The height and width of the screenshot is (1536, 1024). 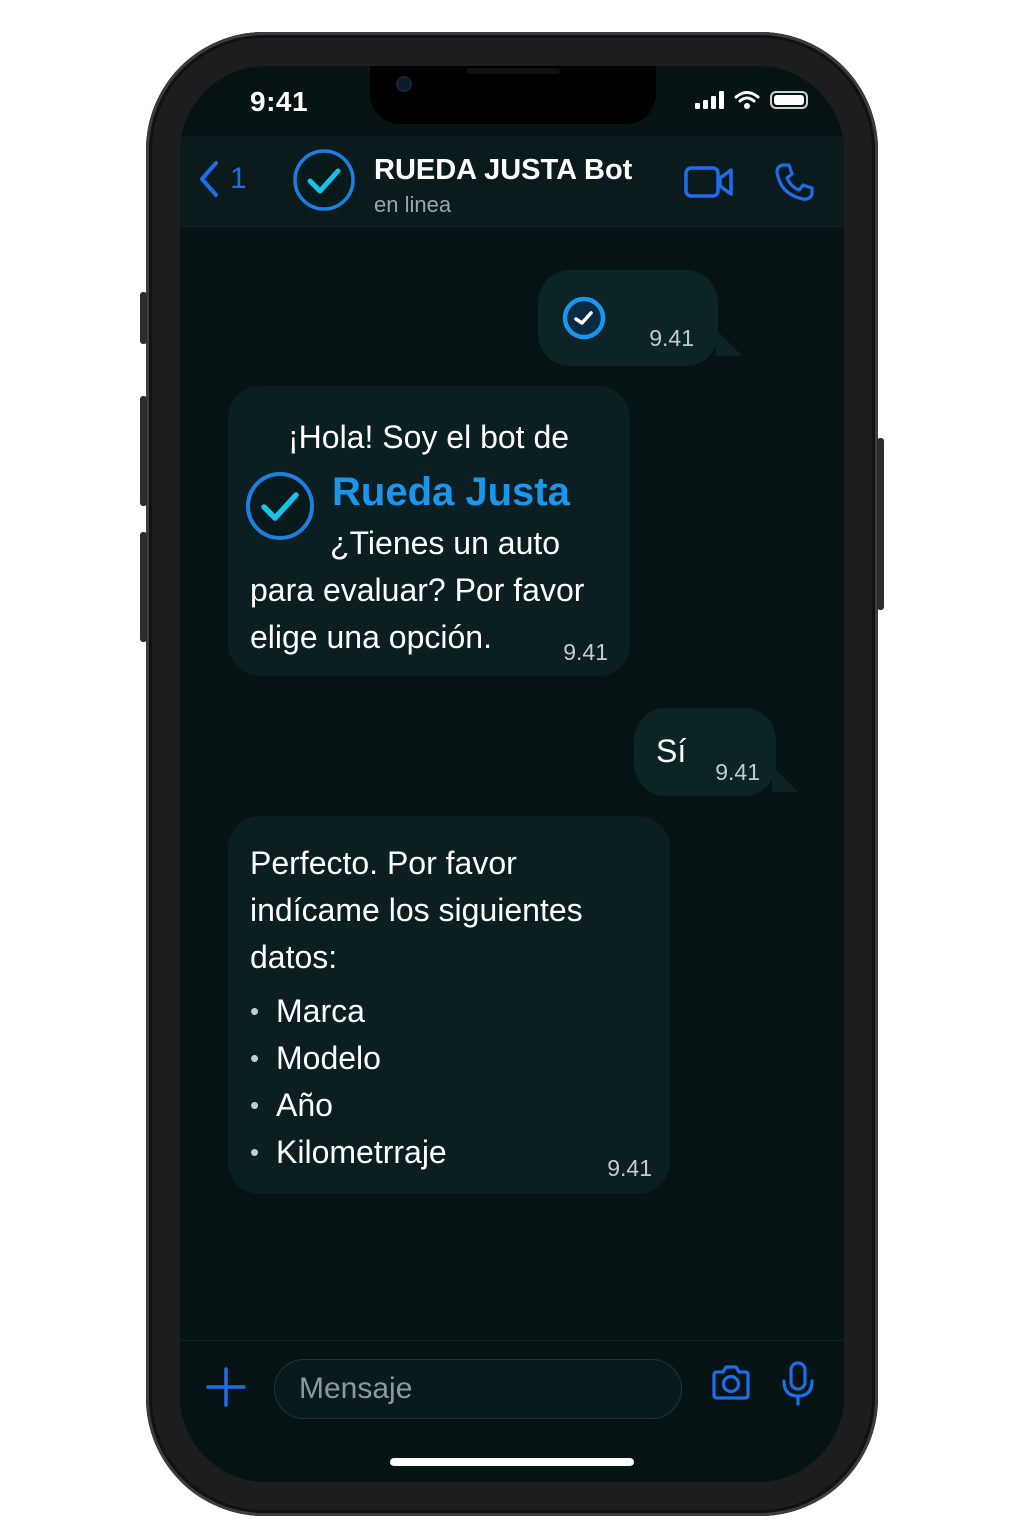 What do you see at coordinates (798, 1384) in the screenshot?
I see `microphone-icon` at bounding box center [798, 1384].